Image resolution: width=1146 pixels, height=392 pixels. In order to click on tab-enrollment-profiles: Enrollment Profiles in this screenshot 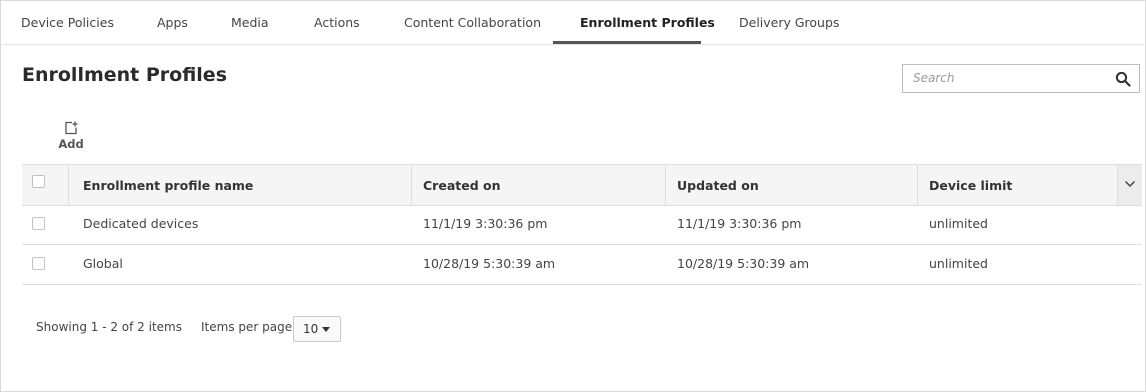, I will do `click(647, 22)`.